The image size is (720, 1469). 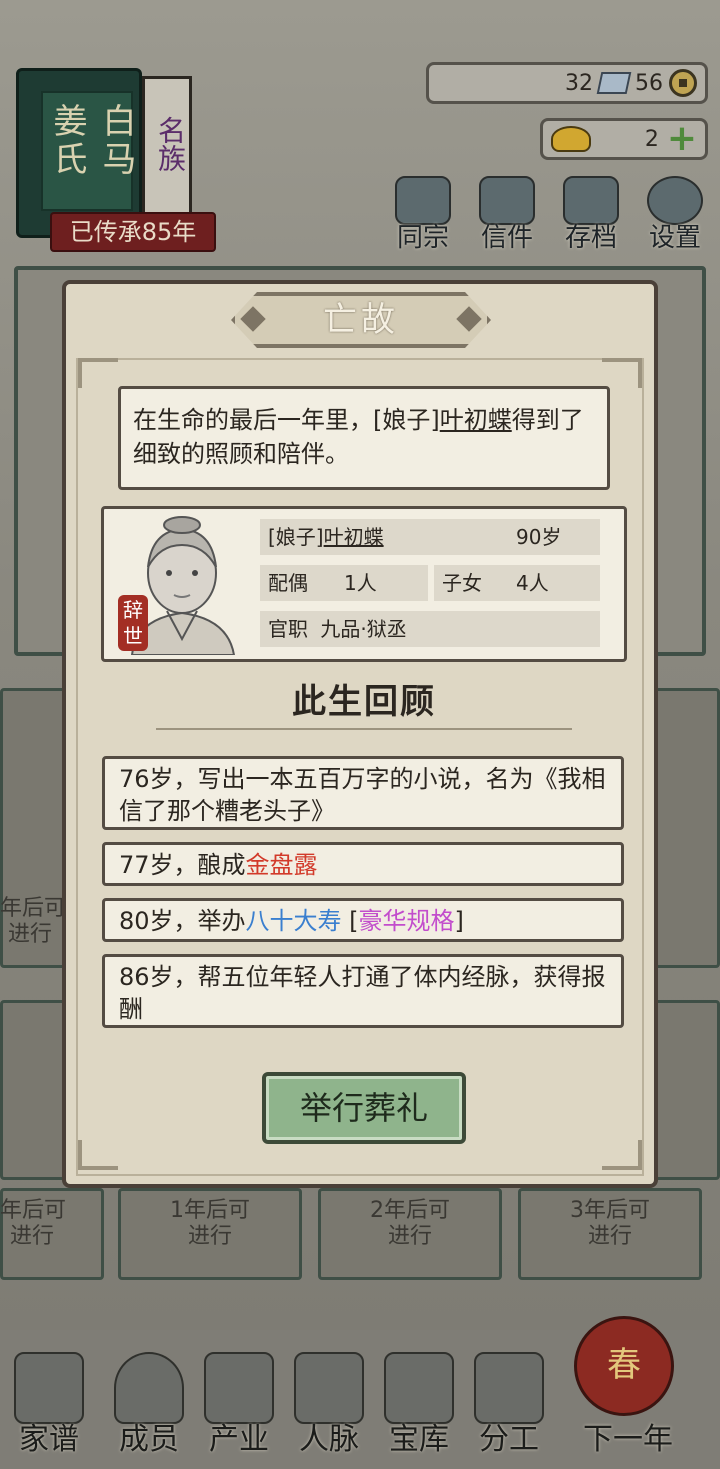 What do you see at coordinates (363, 629) in the screenshot?
I see `office-value: 九品·狱丞` at bounding box center [363, 629].